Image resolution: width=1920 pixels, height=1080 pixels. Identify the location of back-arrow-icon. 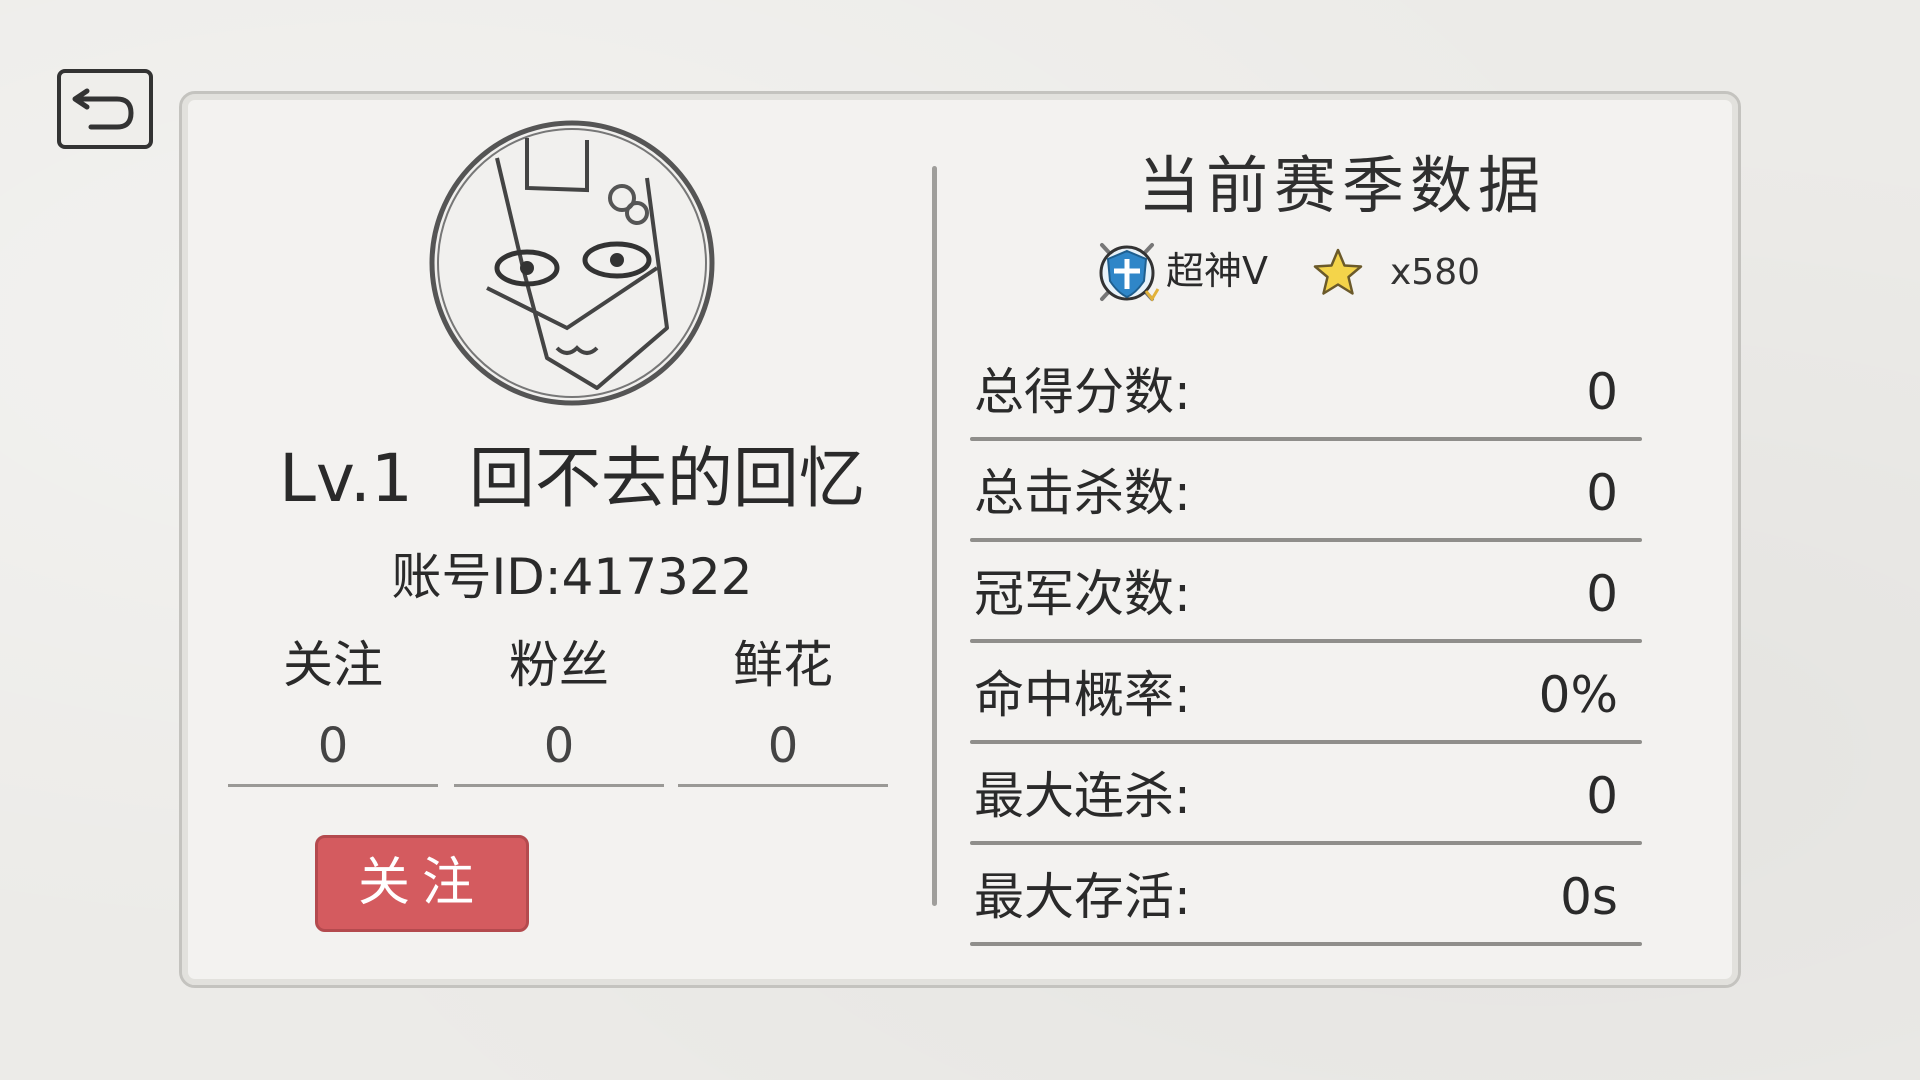
(103, 109).